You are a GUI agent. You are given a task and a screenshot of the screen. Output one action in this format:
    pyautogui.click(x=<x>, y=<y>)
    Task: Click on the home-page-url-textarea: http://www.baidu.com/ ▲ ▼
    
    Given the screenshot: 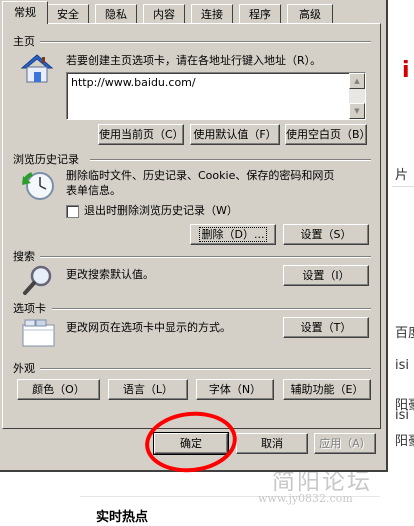 What is the action you would take?
    pyautogui.click(x=216, y=96)
    